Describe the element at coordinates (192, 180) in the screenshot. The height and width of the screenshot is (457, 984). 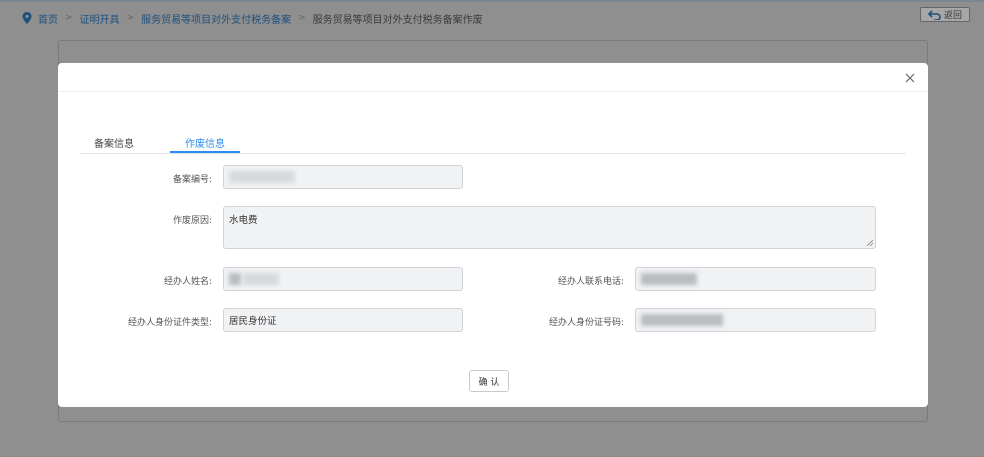
I see `filing-no-label: 备案编号:` at that location.